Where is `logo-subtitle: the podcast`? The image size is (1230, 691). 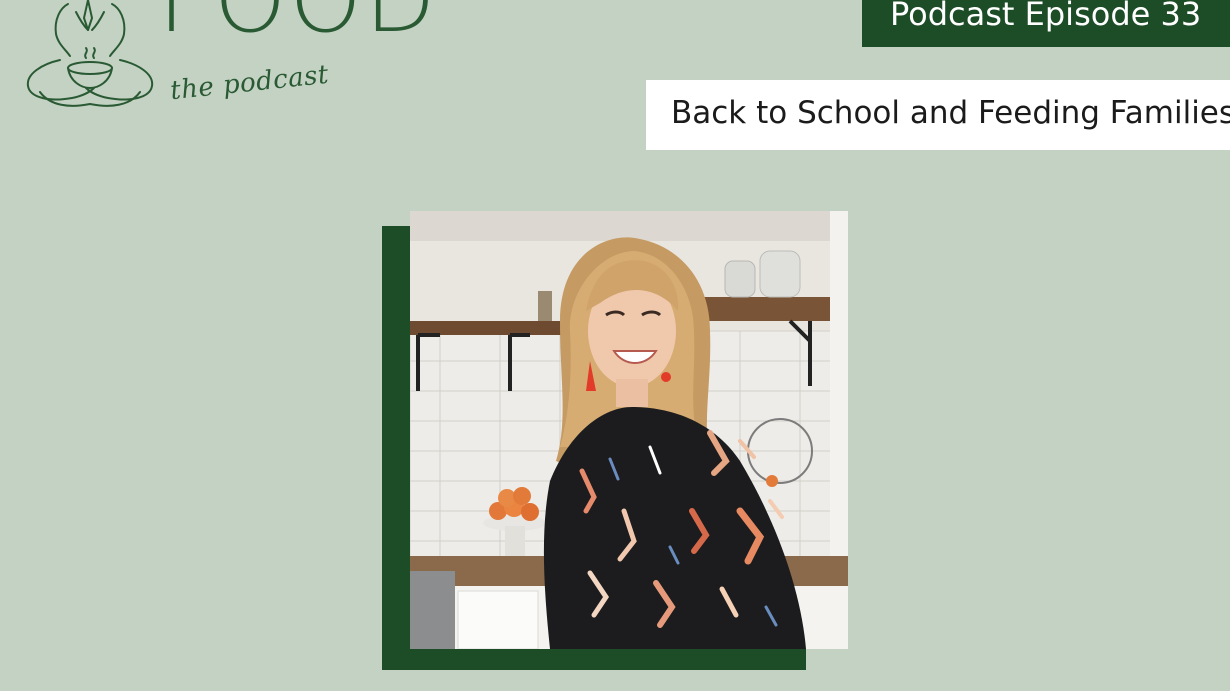 logo-subtitle: the podcast is located at coordinates (249, 83).